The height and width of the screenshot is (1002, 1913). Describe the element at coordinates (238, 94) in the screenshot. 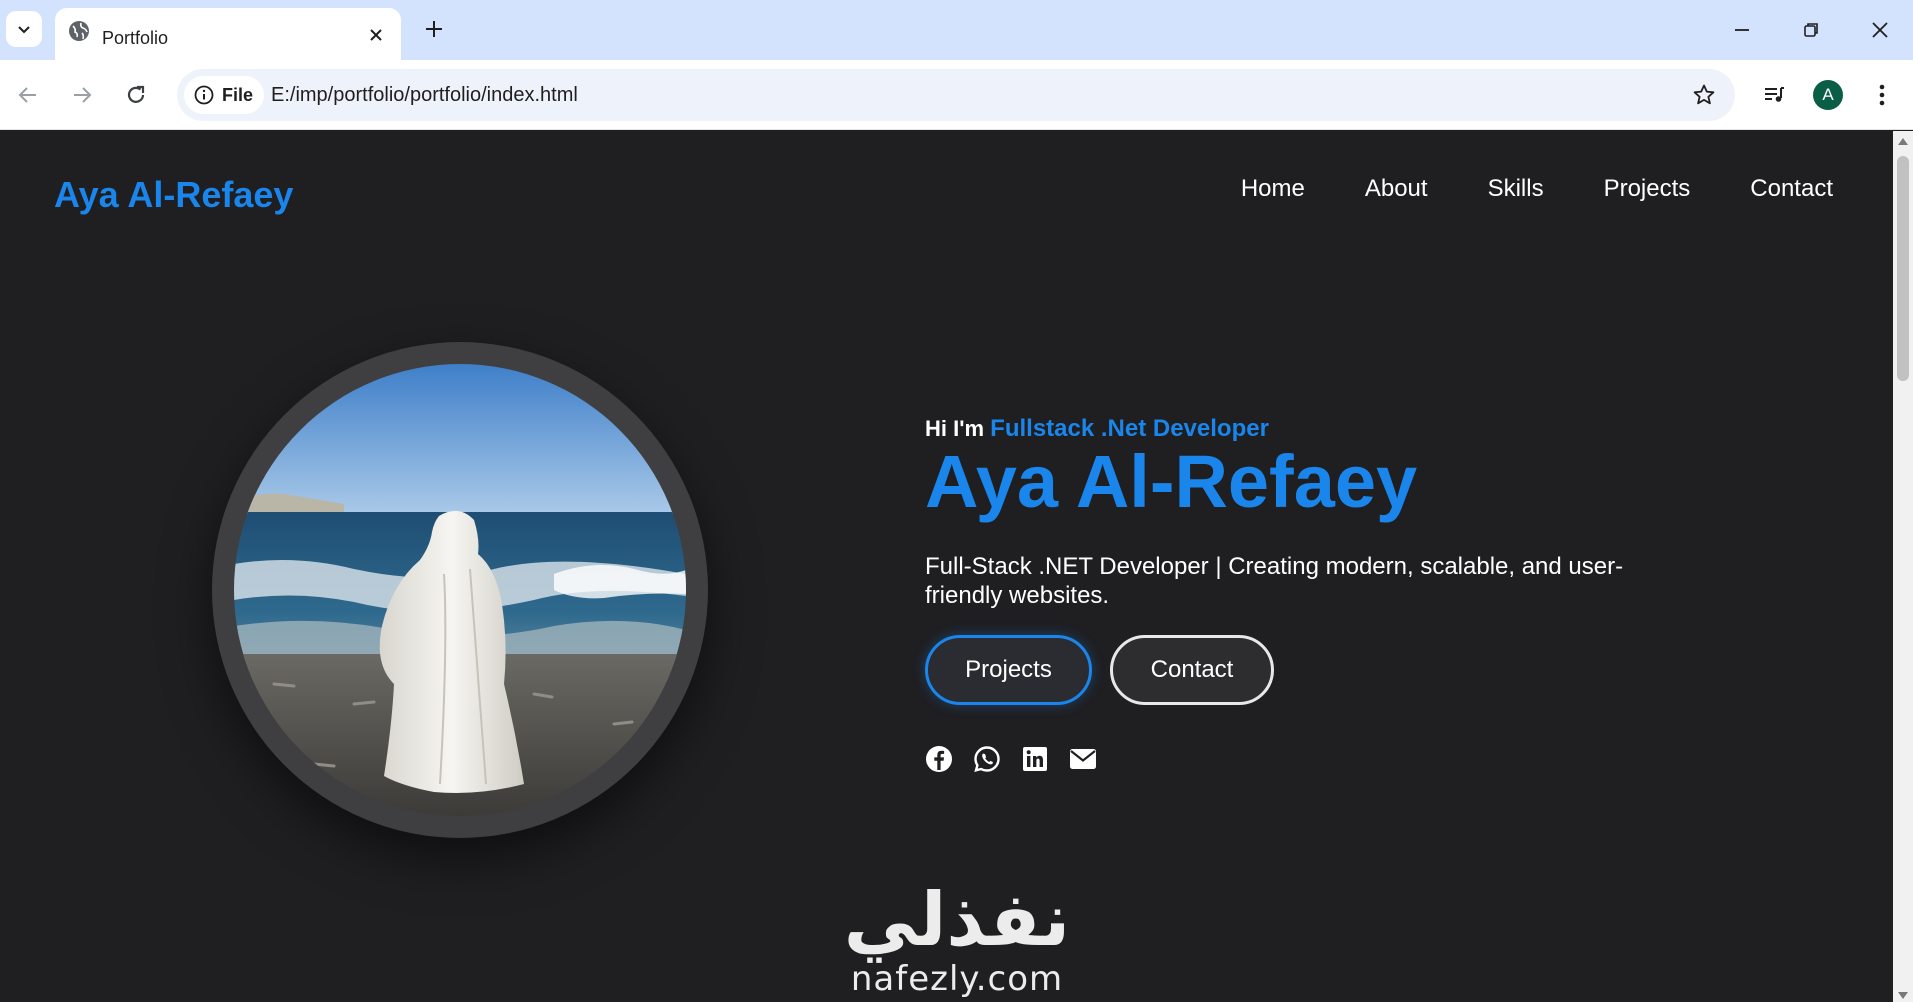

I see `site-chip-label: File` at that location.